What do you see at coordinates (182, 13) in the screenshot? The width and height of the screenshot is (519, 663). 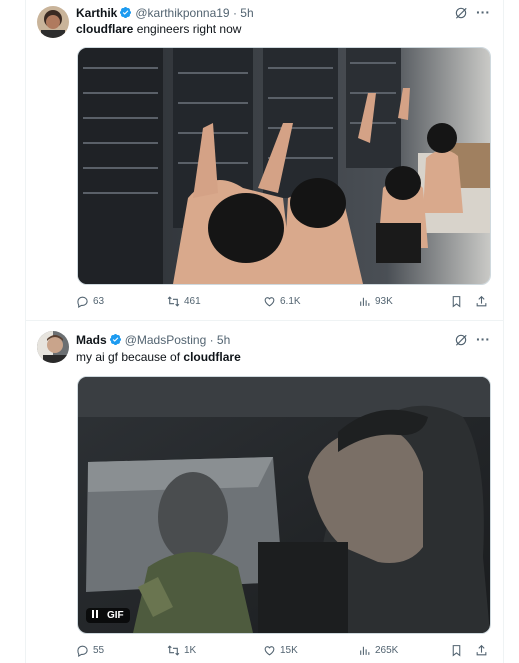 I see `user-handle: @karthikponna19` at bounding box center [182, 13].